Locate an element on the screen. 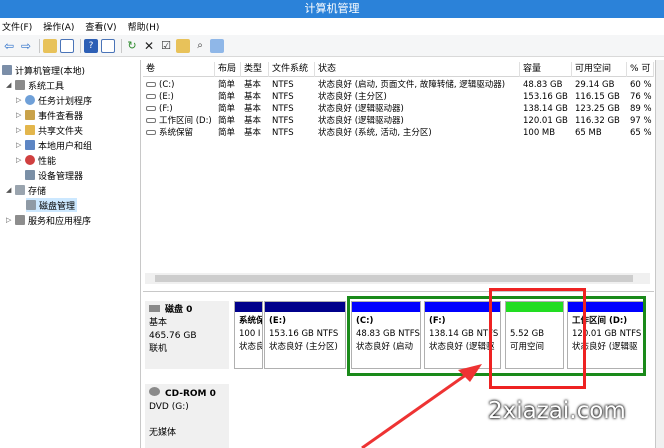 This screenshot has width=664, height=448. volume-name: (C:) is located at coordinates (167, 85).